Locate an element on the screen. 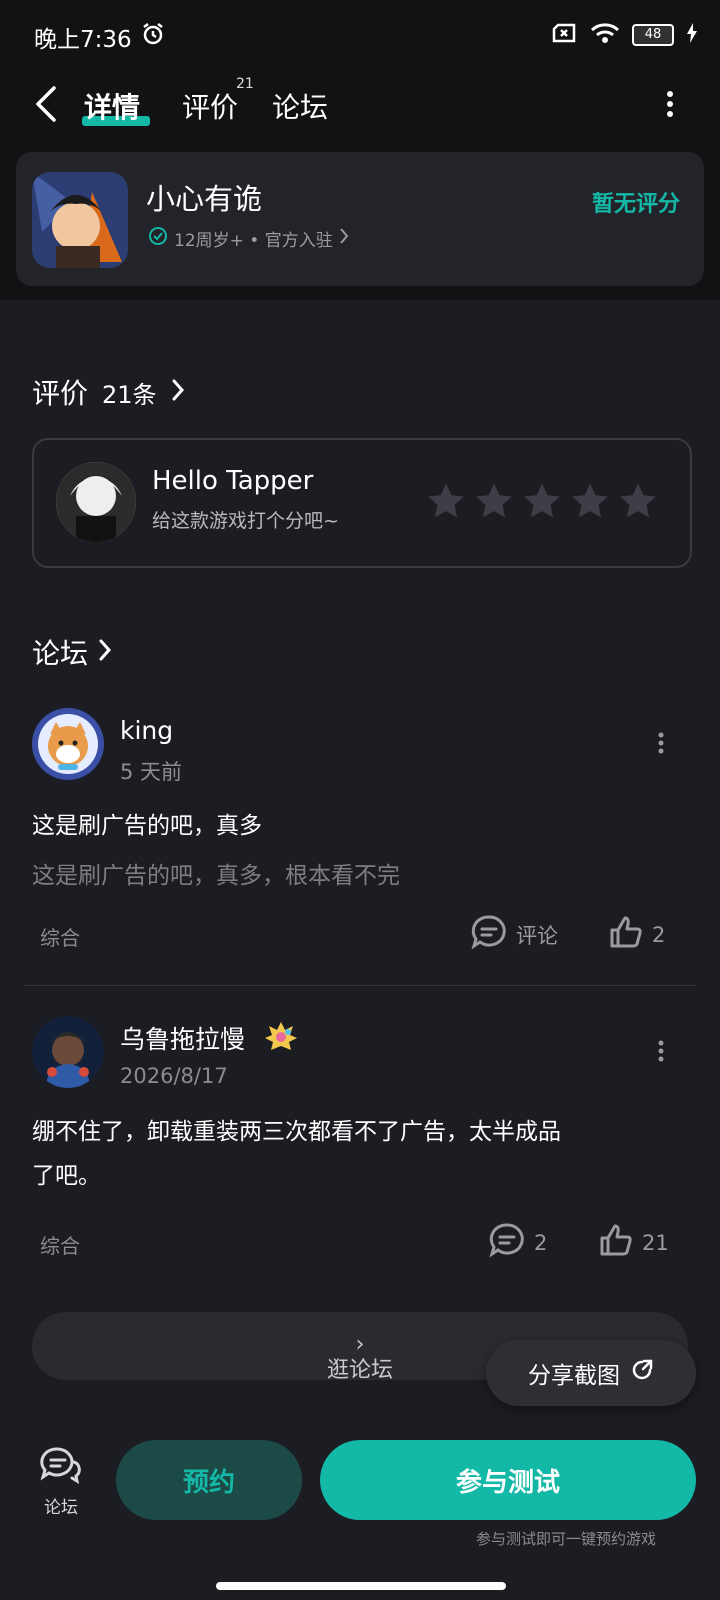 The image size is (720, 1600). join-test-note: 参与测试即可一键预约游戏 is located at coordinates (566, 1539).